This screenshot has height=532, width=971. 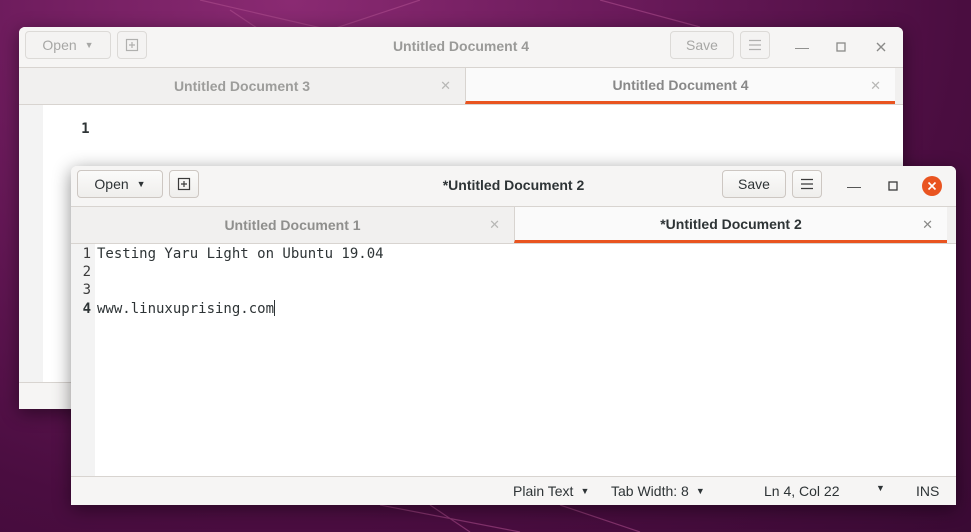 I want to click on editor-line-current: 4 www.linuxuprising.com, so click(x=173, y=309).